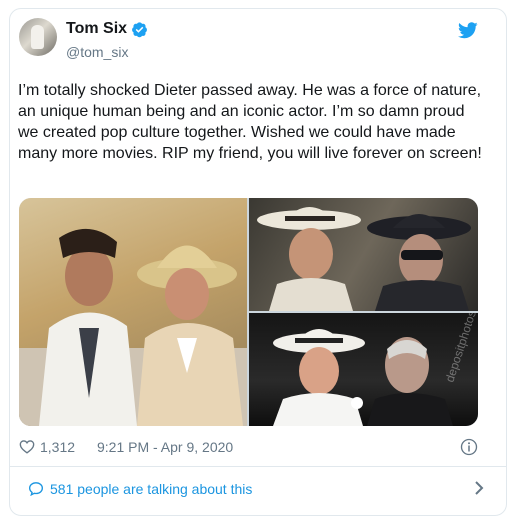 This screenshot has height=522, width=516. I want to click on photo-watermark: depositphotos, so click(460, 348).